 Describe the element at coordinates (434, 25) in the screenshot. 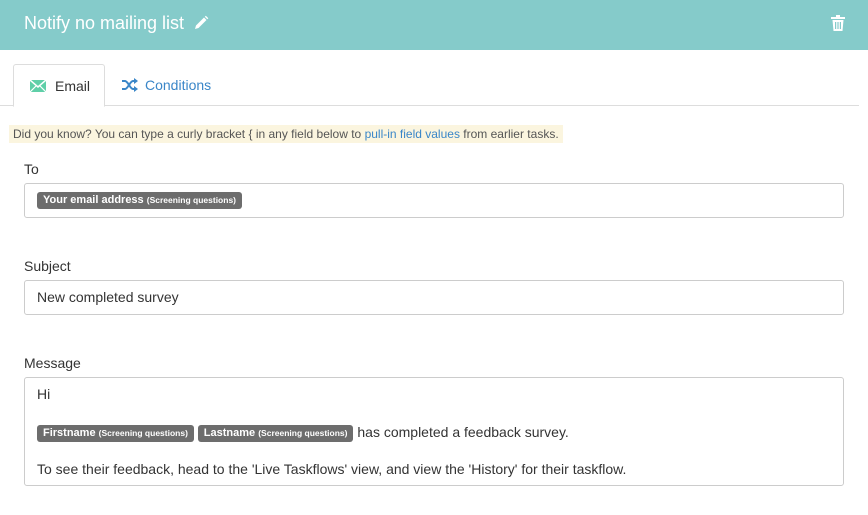

I see `header-bar: Notify no mailing list` at that location.